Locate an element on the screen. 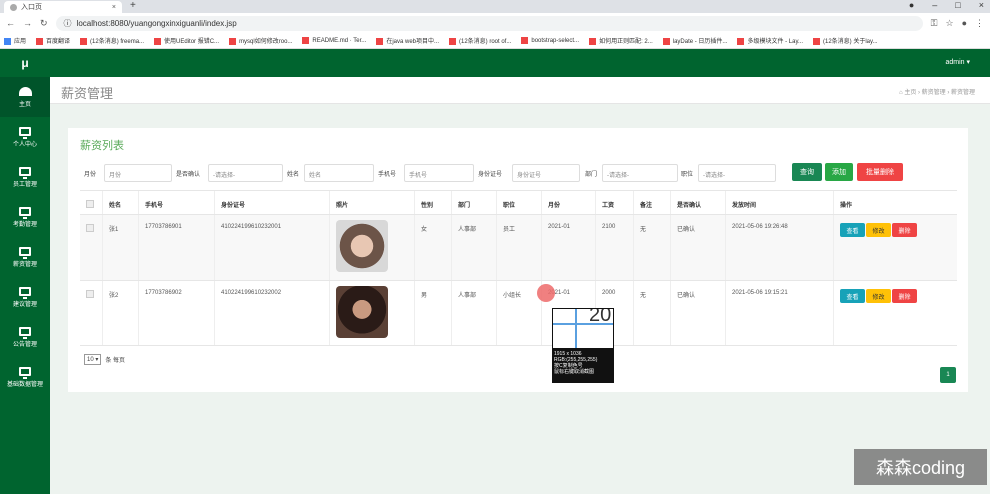 The image size is (990, 494). name-input: 姓名 is located at coordinates (339, 173).